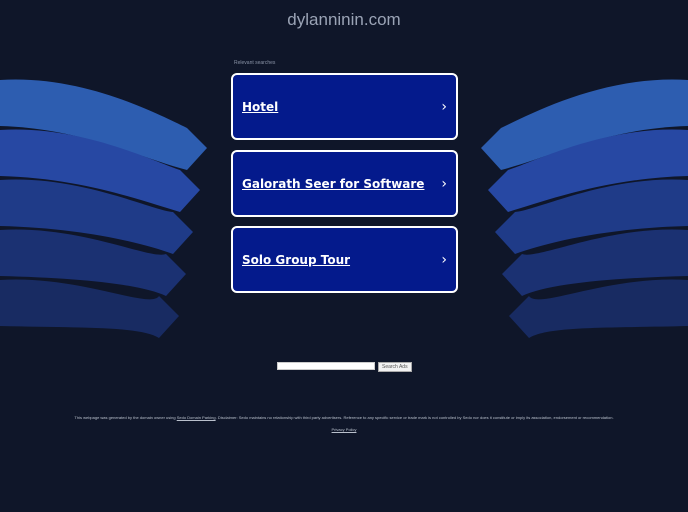  I want to click on link-label: Hotel, so click(260, 106).